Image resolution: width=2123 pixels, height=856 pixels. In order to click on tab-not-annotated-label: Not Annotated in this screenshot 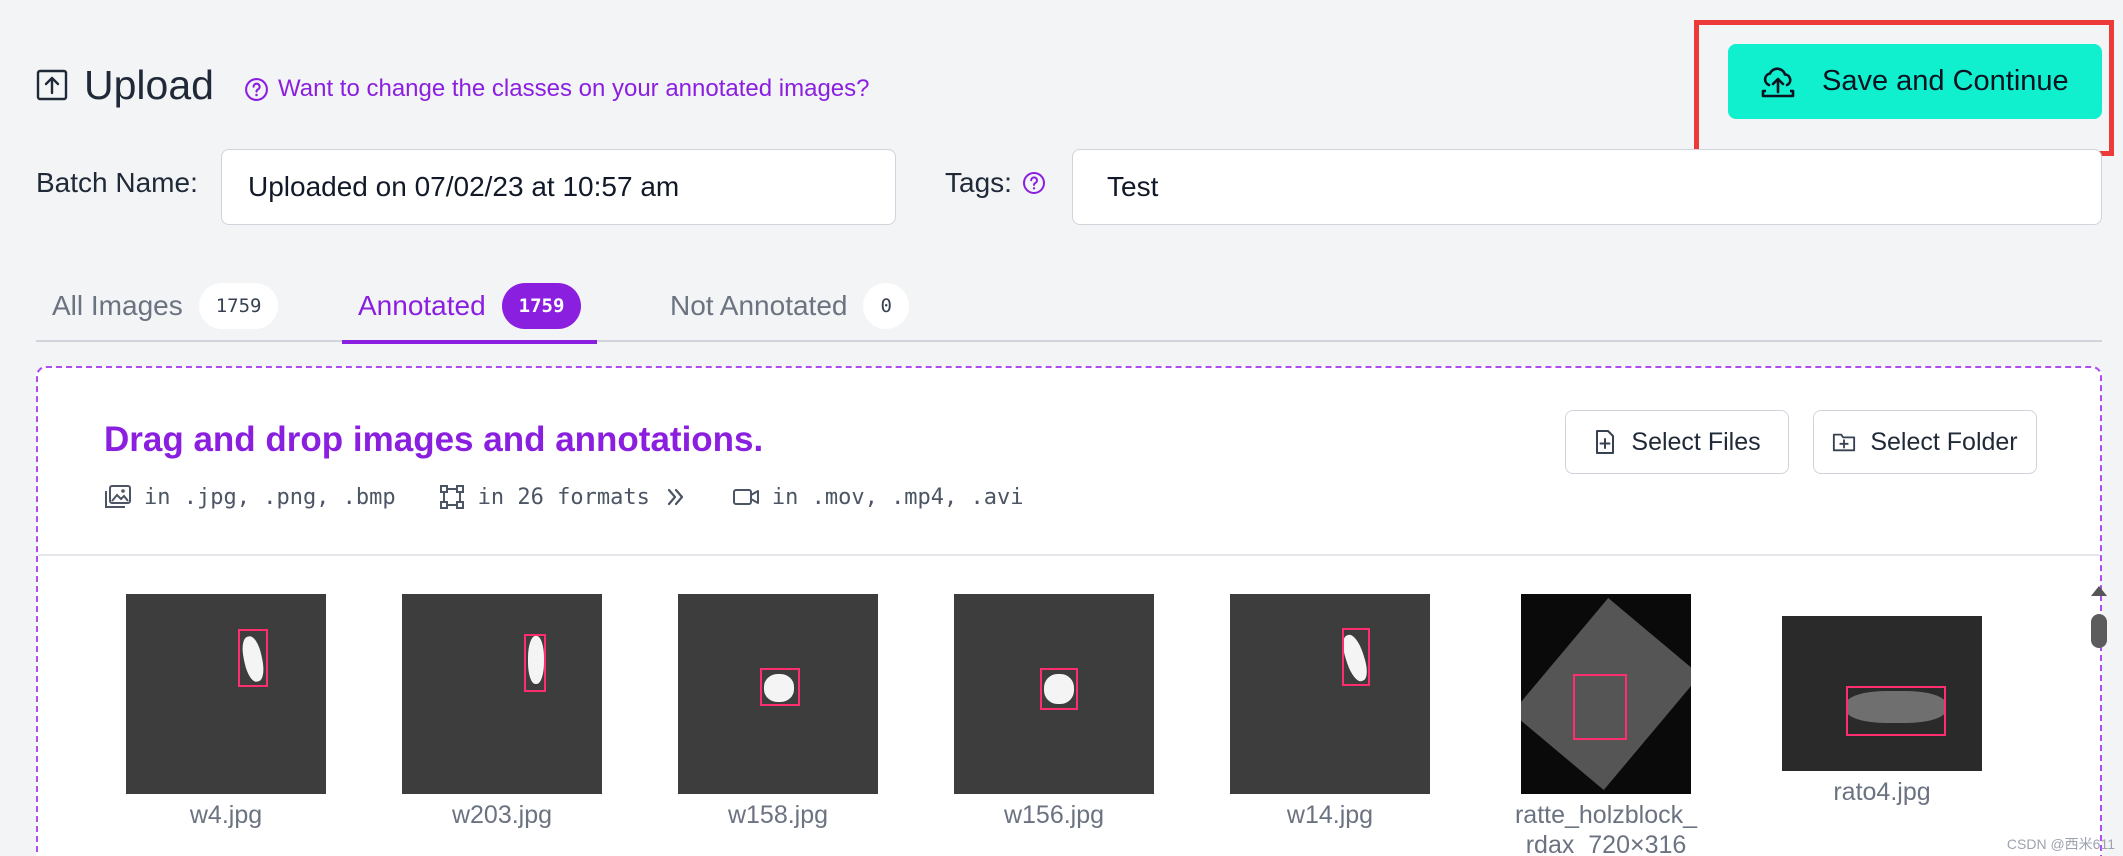, I will do `click(759, 305)`.